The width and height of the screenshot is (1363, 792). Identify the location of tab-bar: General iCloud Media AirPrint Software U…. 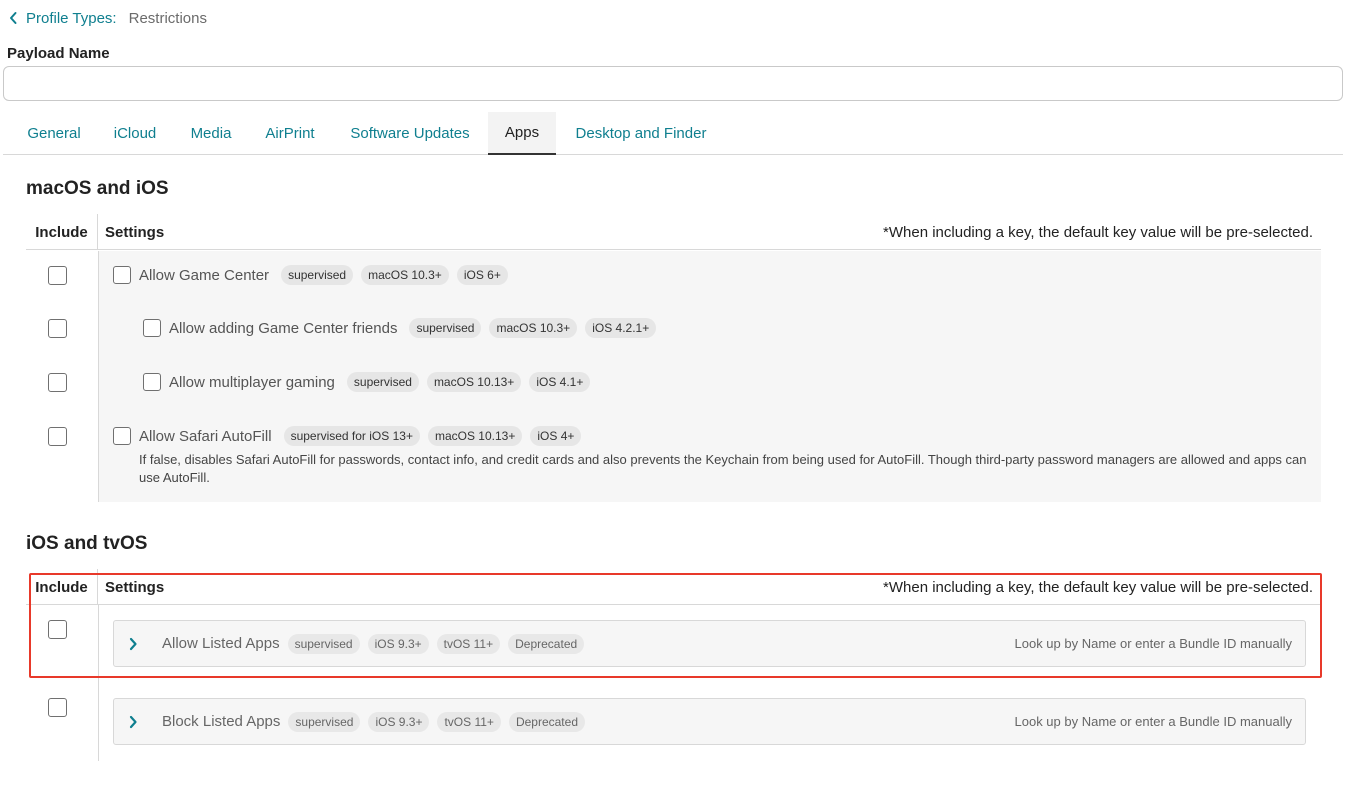
(673, 133).